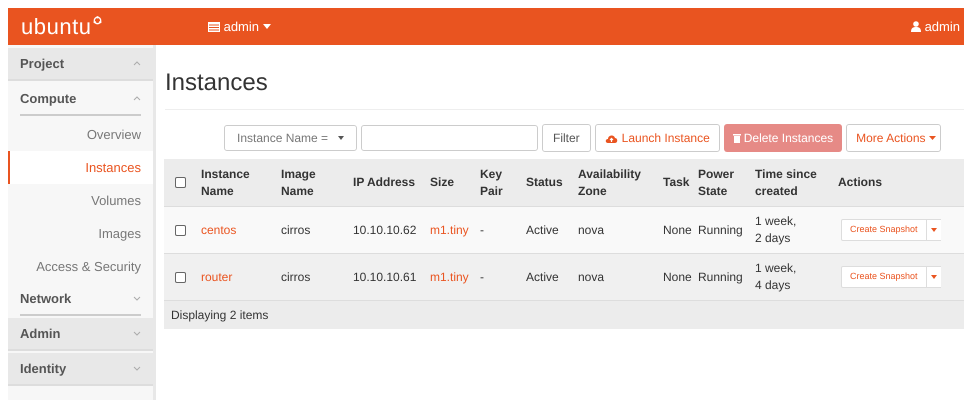  I want to click on sidebar-item: Instances, so click(80, 167).